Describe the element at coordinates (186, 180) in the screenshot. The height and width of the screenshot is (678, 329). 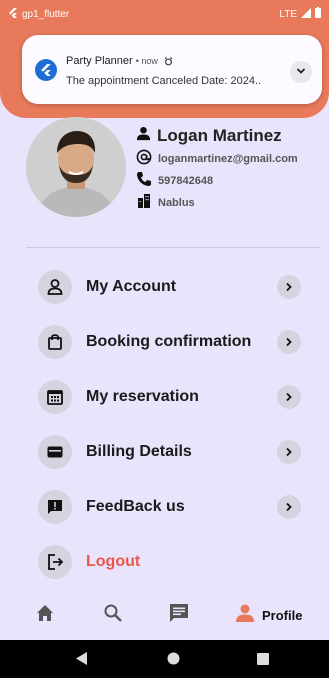
I see `user-phone: 597842648` at that location.